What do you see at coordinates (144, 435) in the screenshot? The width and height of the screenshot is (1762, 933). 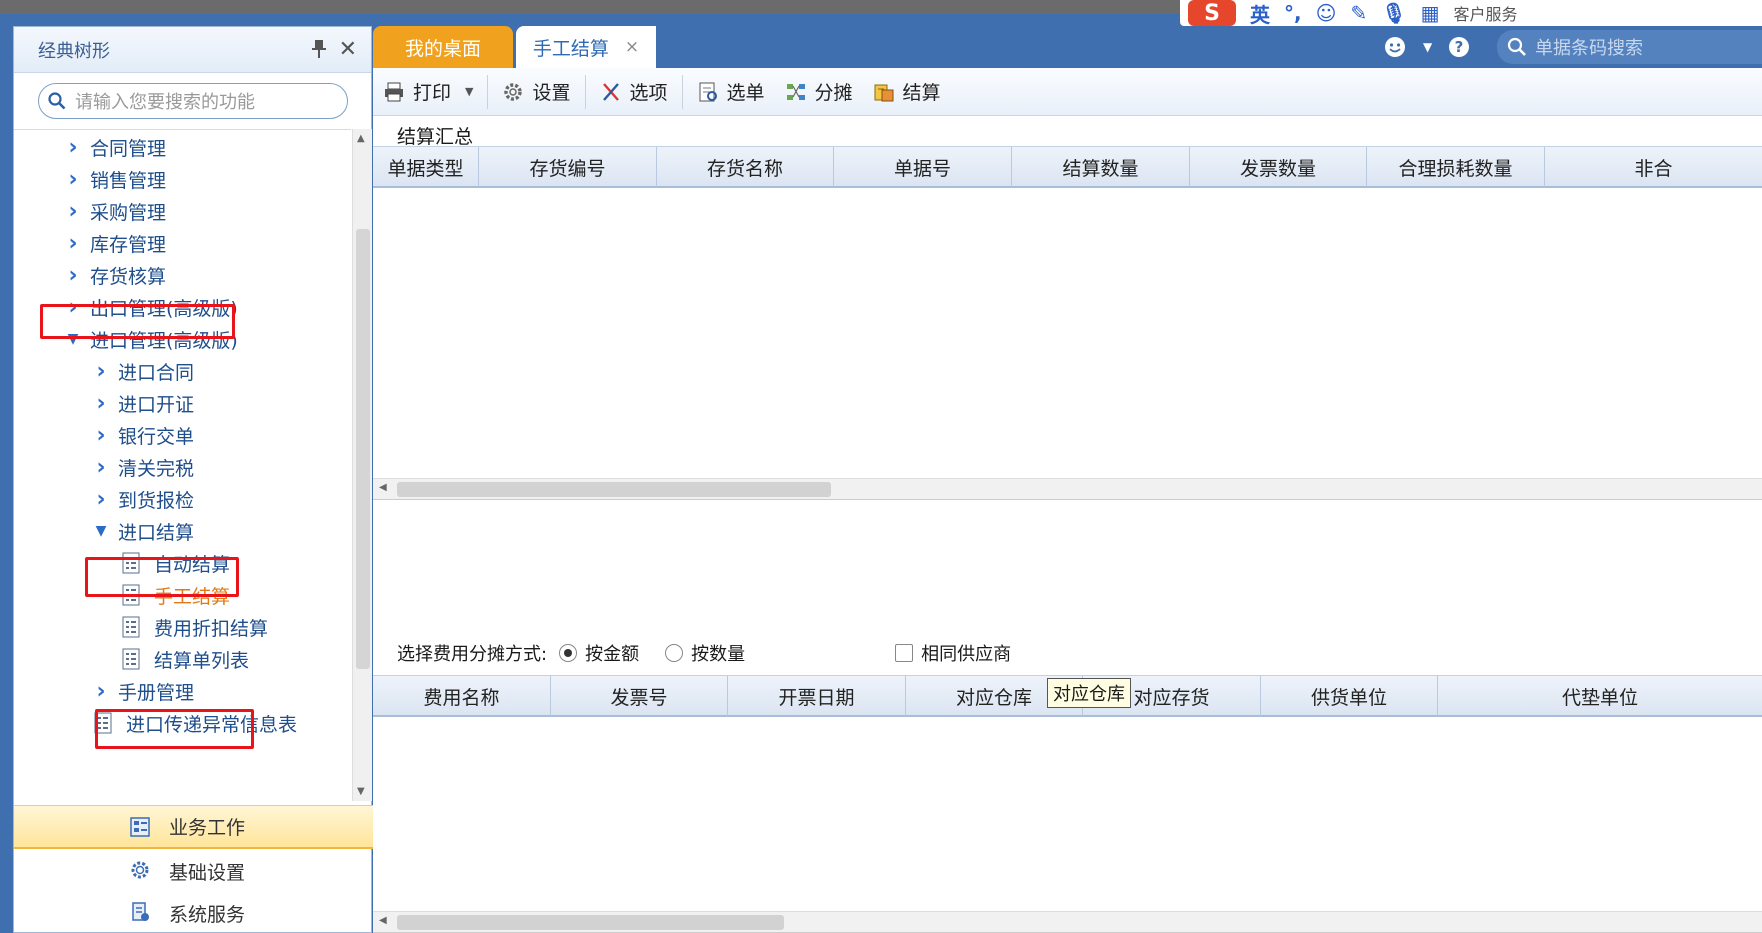 I see `tree-item: › 银行交单` at bounding box center [144, 435].